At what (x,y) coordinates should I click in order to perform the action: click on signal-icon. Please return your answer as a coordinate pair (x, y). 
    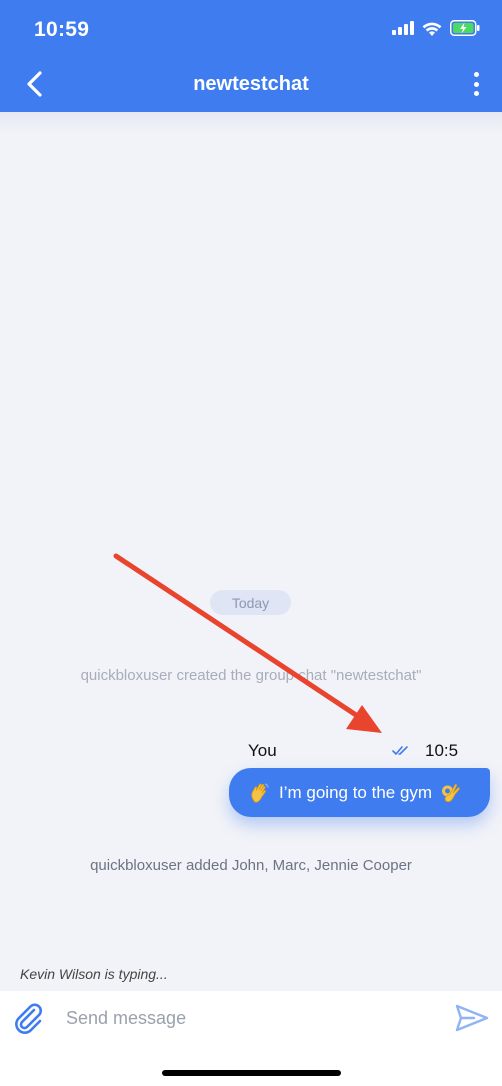
    Looking at the image, I should click on (403, 28).